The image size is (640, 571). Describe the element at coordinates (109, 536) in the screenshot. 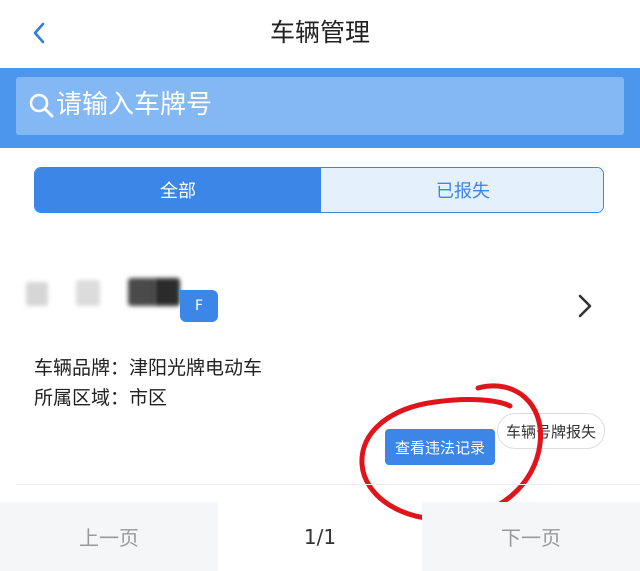

I see `prev-page-button: 上一页` at that location.